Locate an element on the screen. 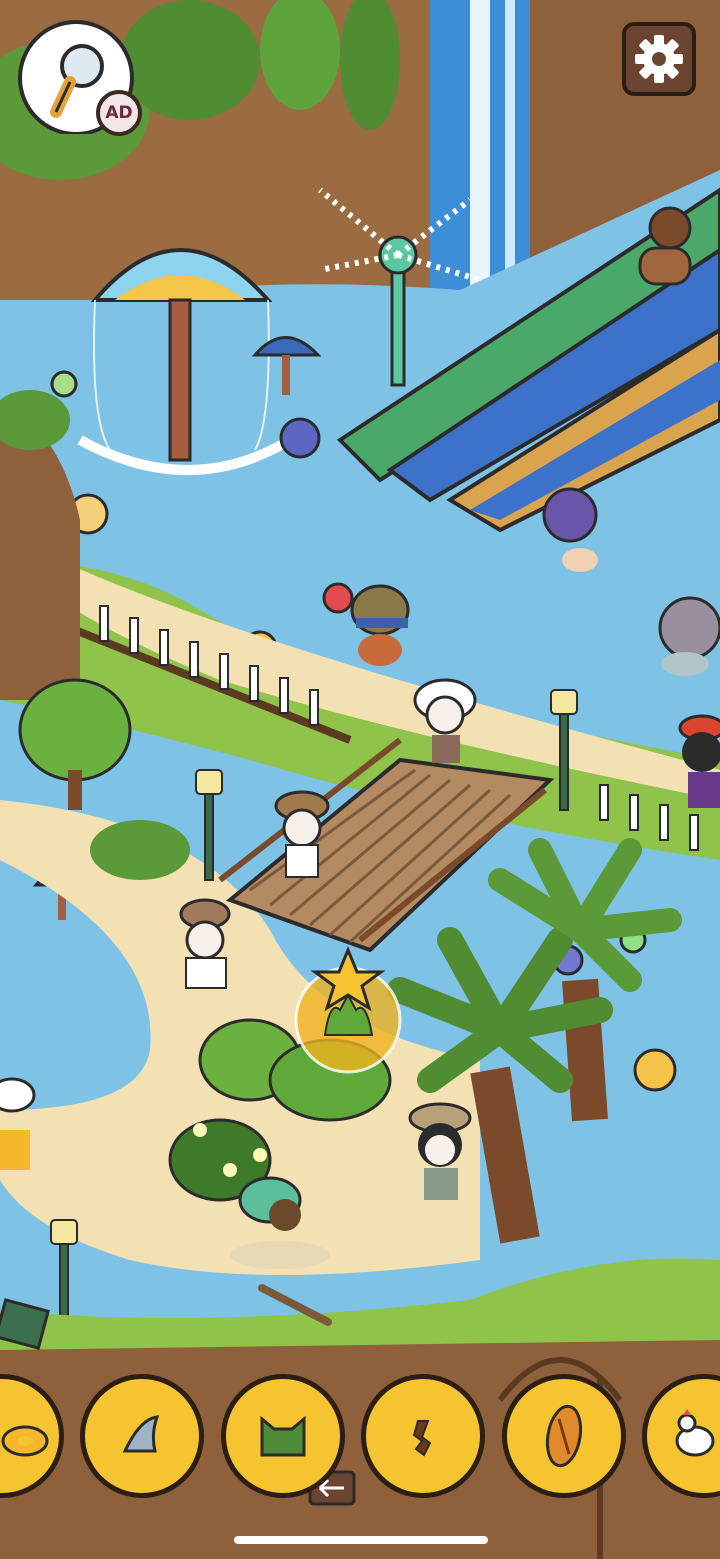 The height and width of the screenshot is (1559, 720). hook-icon is located at coordinates (422, 1438).